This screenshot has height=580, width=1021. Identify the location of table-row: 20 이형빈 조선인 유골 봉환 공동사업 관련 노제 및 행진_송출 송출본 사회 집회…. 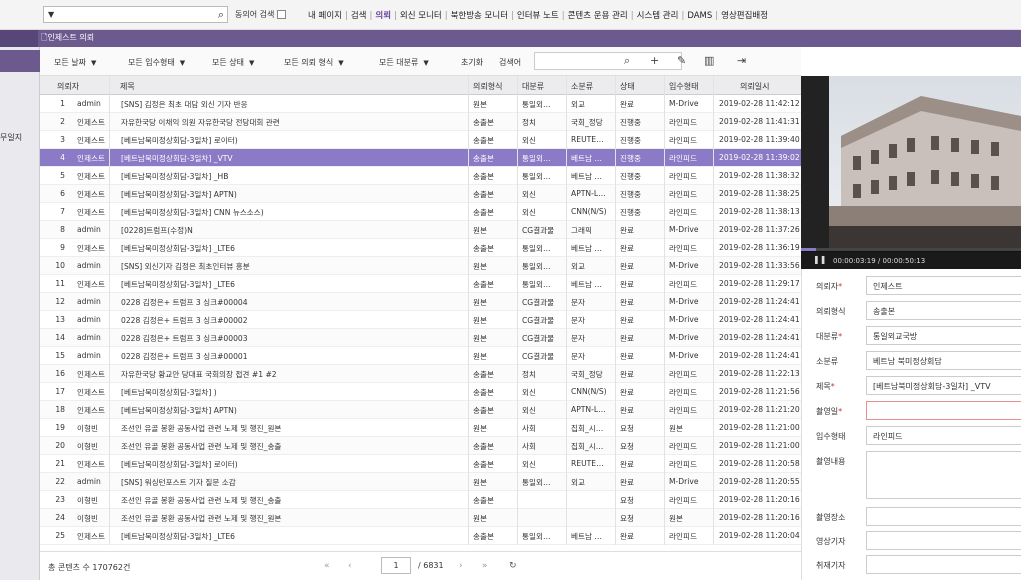
(420, 446).